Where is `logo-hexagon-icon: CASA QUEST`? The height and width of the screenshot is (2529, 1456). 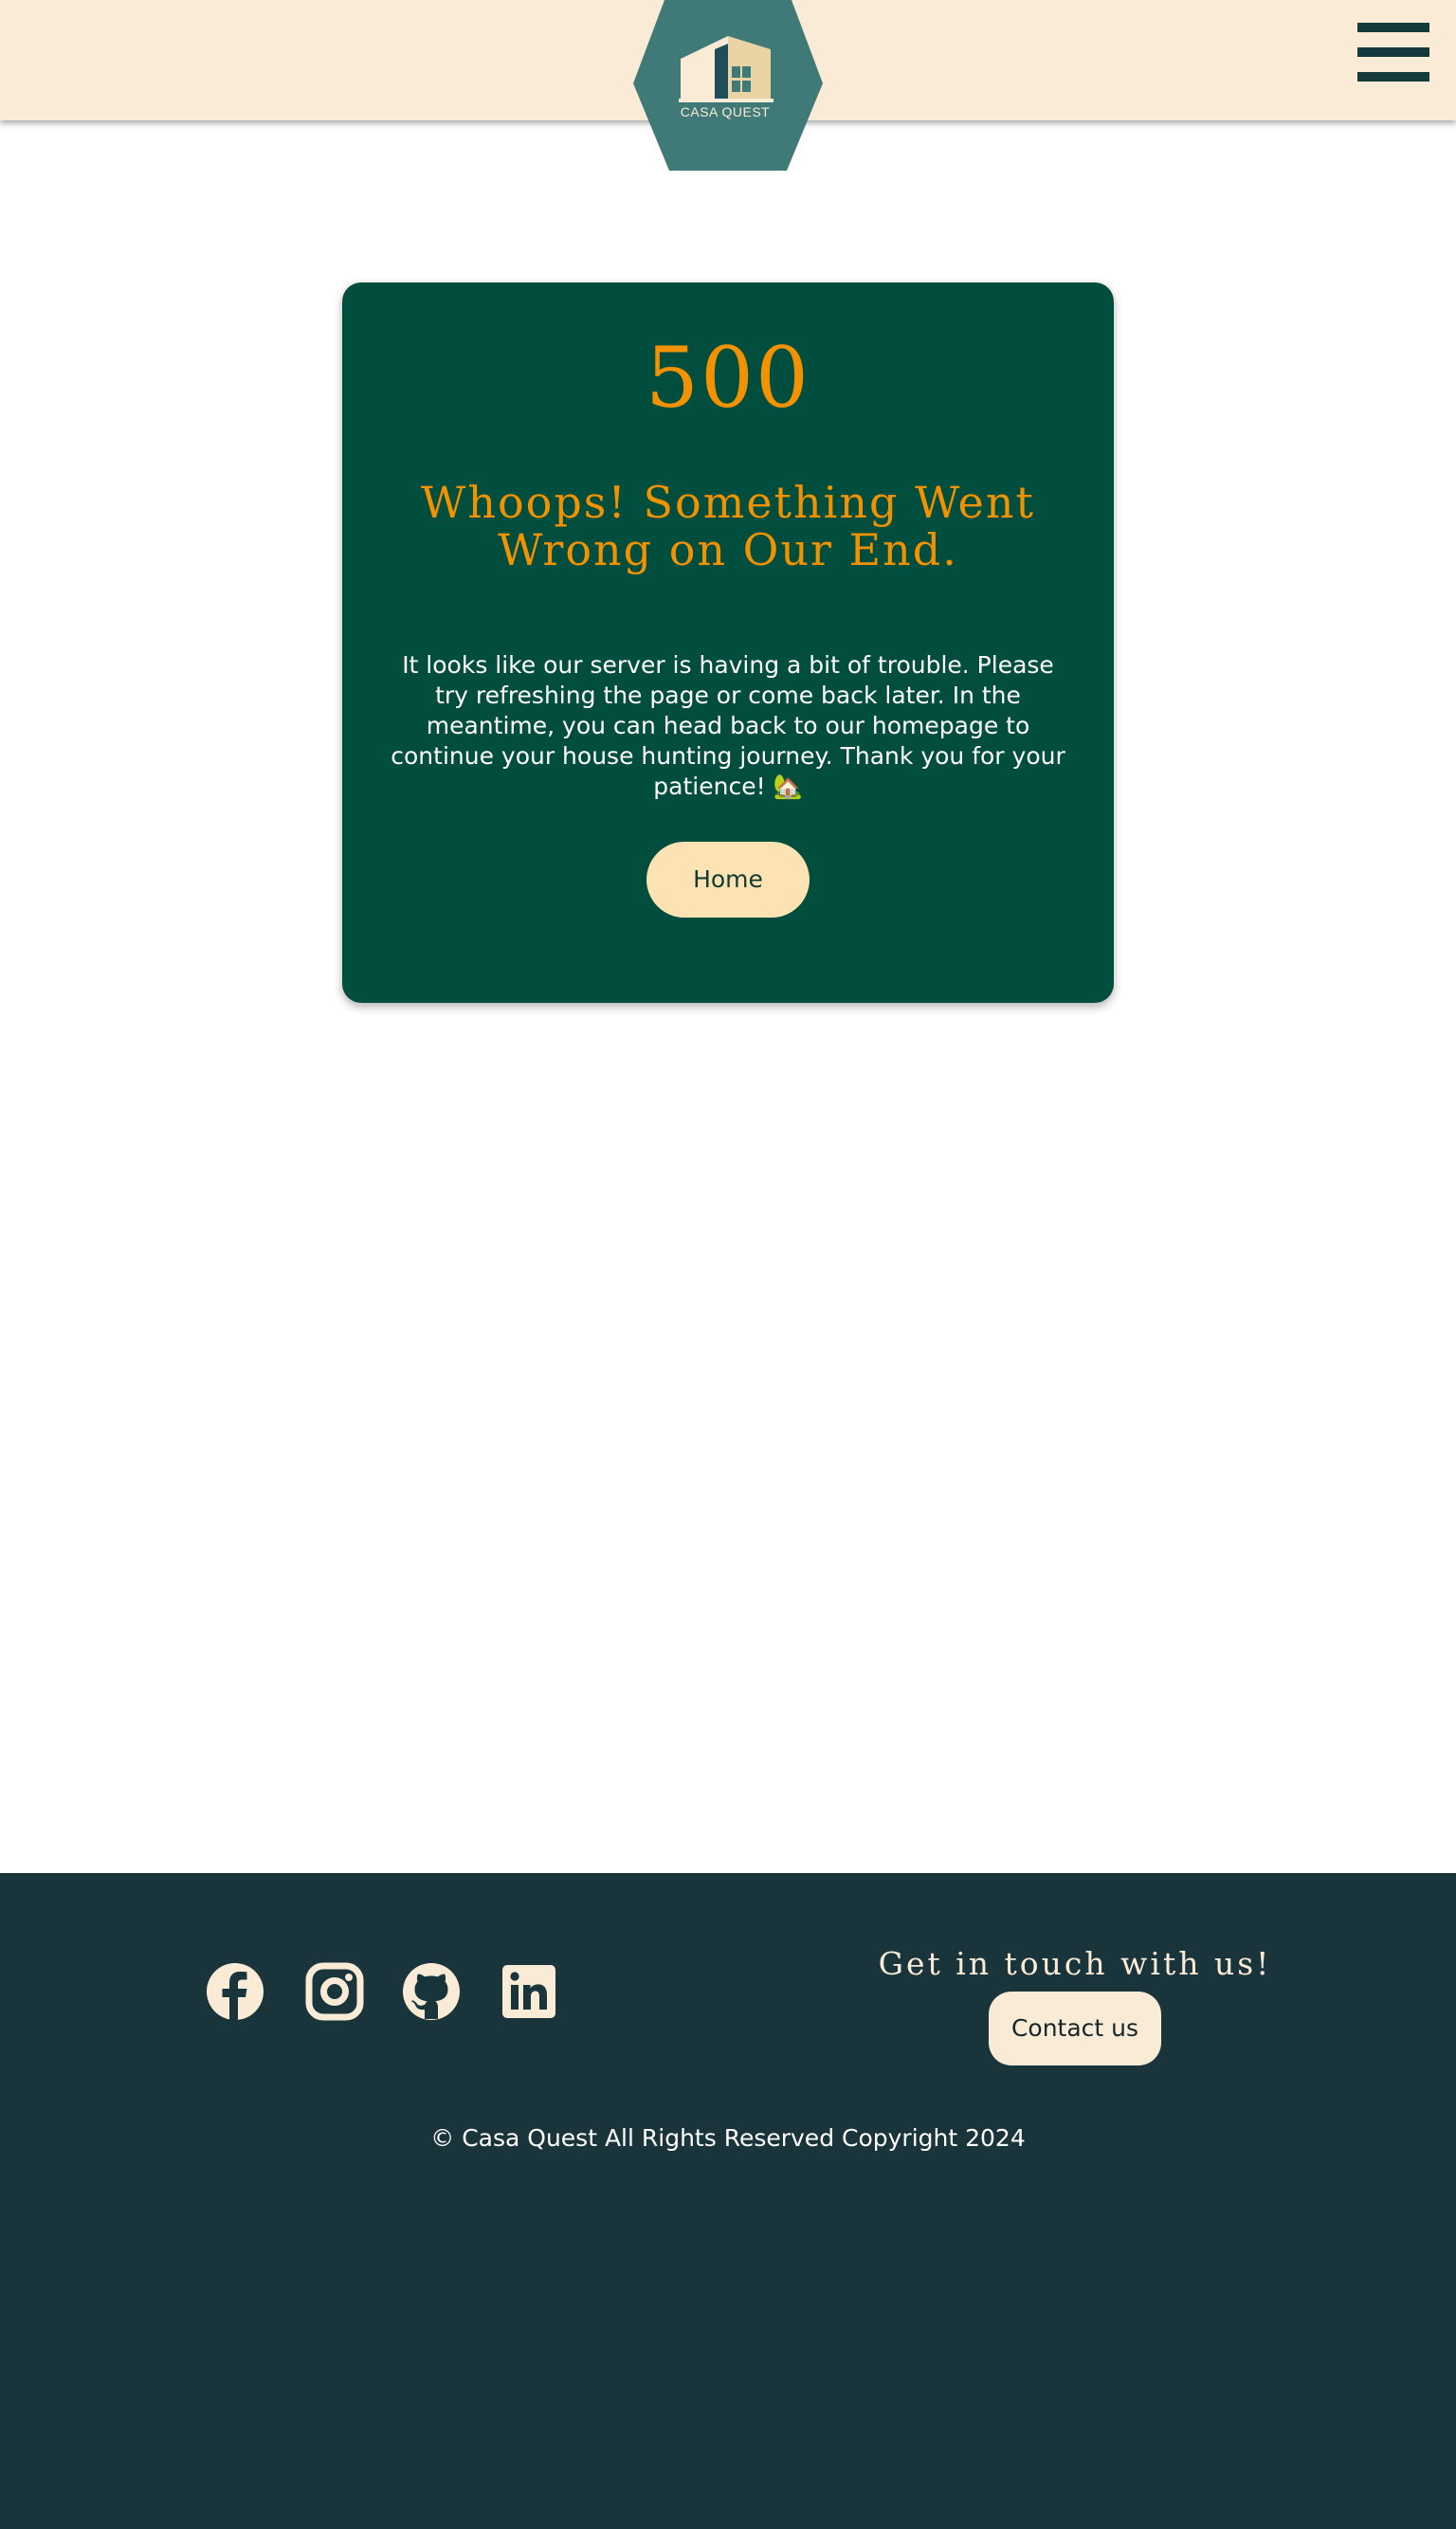
logo-hexagon-icon: CASA QUEST is located at coordinates (728, 85).